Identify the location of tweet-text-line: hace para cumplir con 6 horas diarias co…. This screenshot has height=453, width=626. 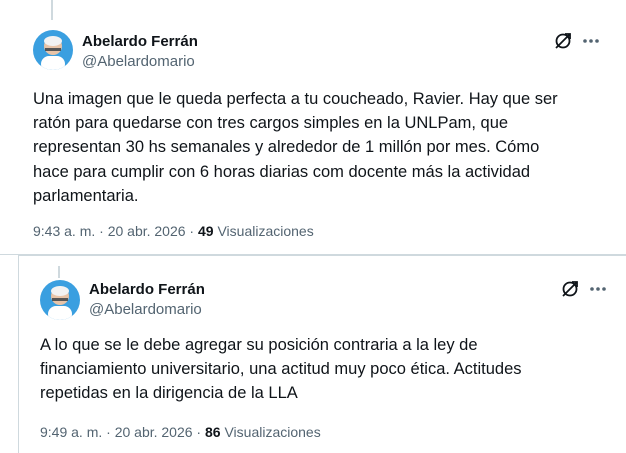
(282, 171).